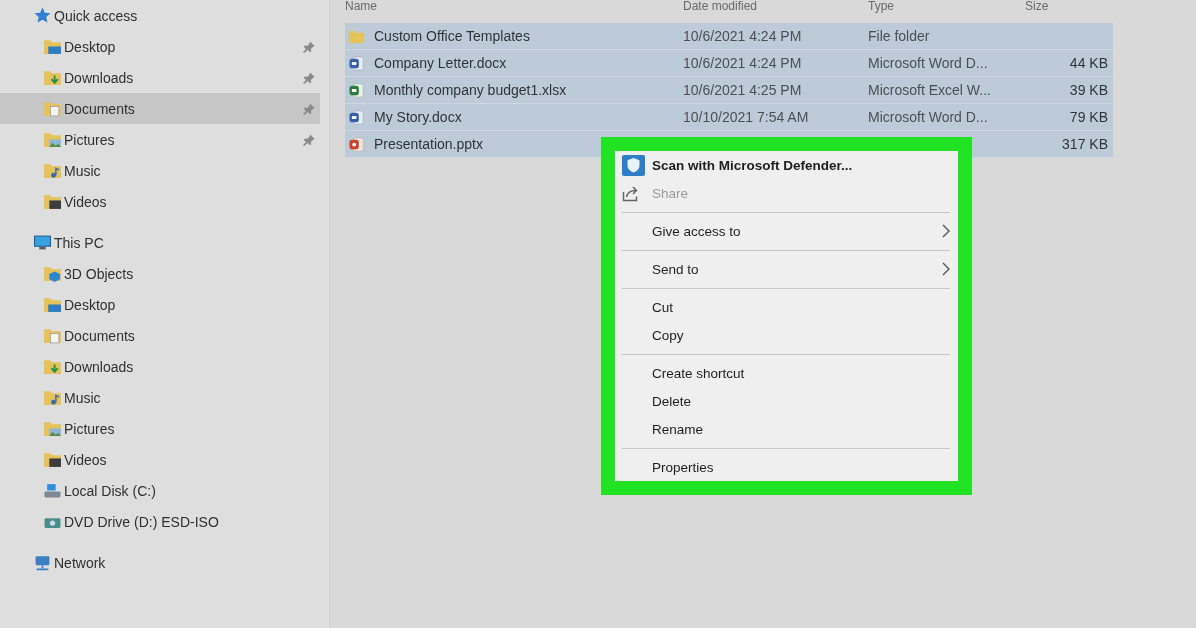 The image size is (1196, 628). I want to click on menu-item: Create shortcut, so click(786, 373).